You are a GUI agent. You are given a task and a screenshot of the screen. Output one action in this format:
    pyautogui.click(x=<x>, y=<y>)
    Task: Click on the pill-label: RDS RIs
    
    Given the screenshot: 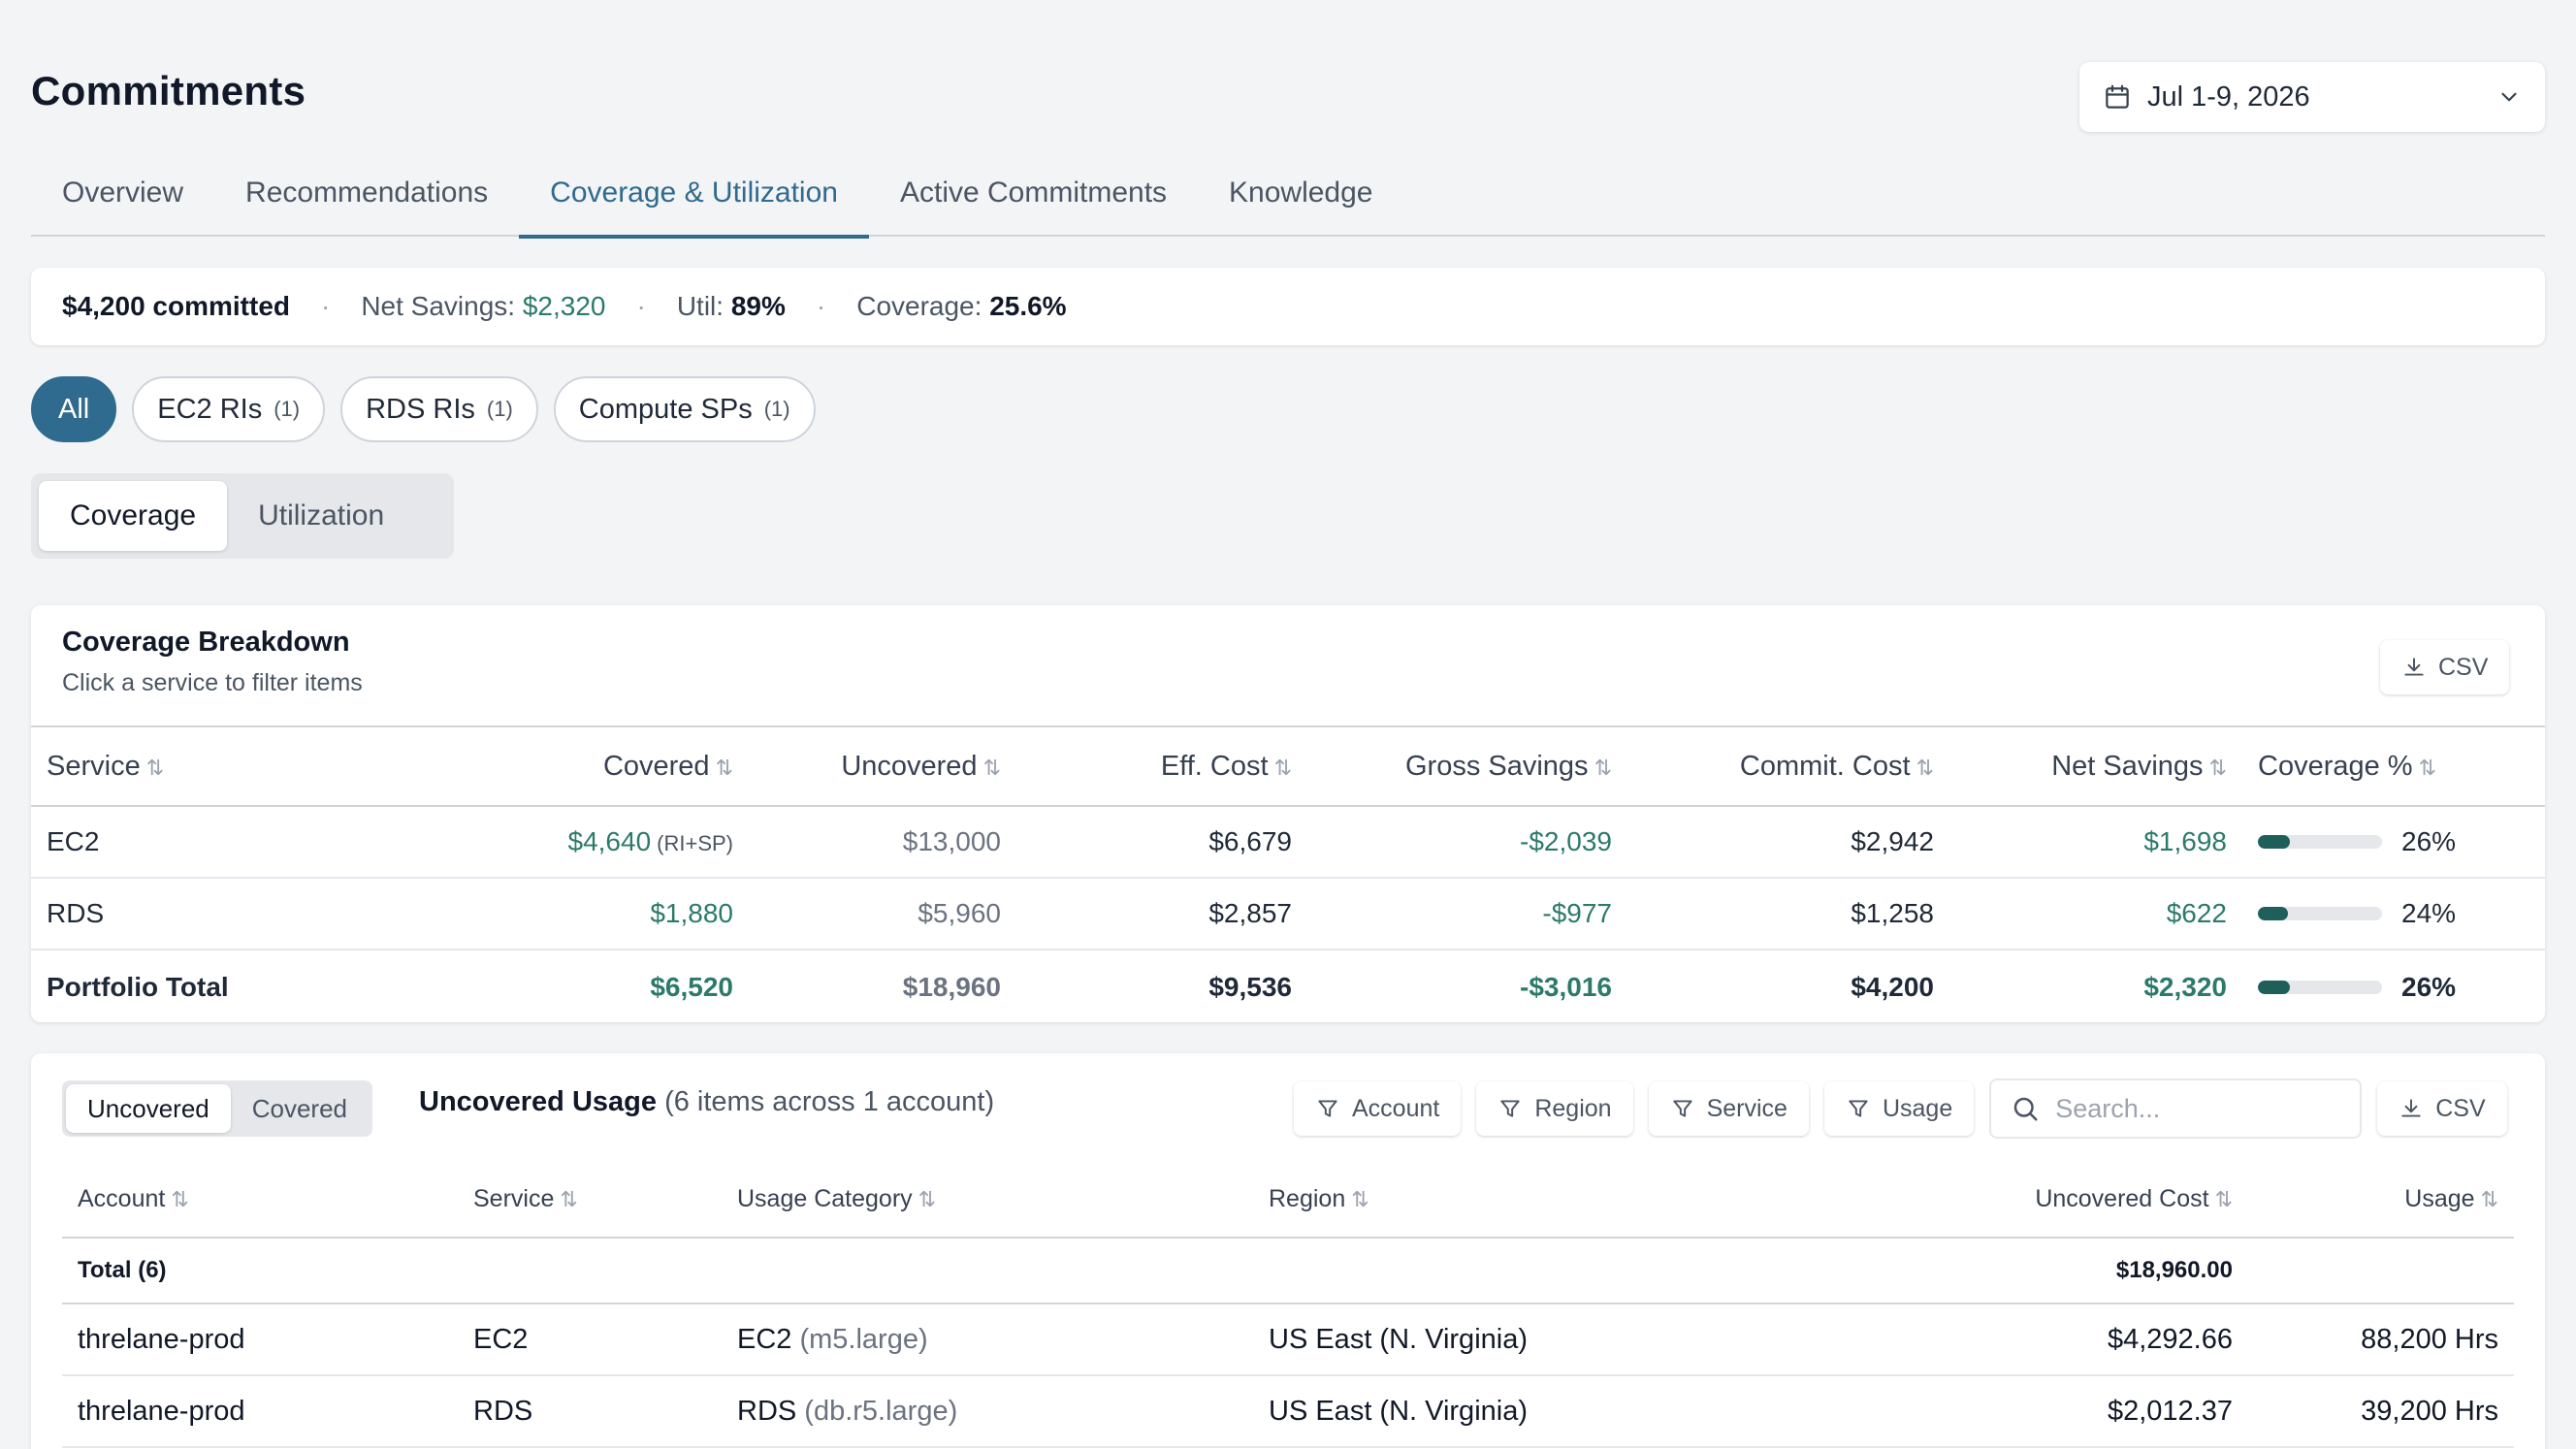 What is the action you would take?
    pyautogui.click(x=420, y=409)
    